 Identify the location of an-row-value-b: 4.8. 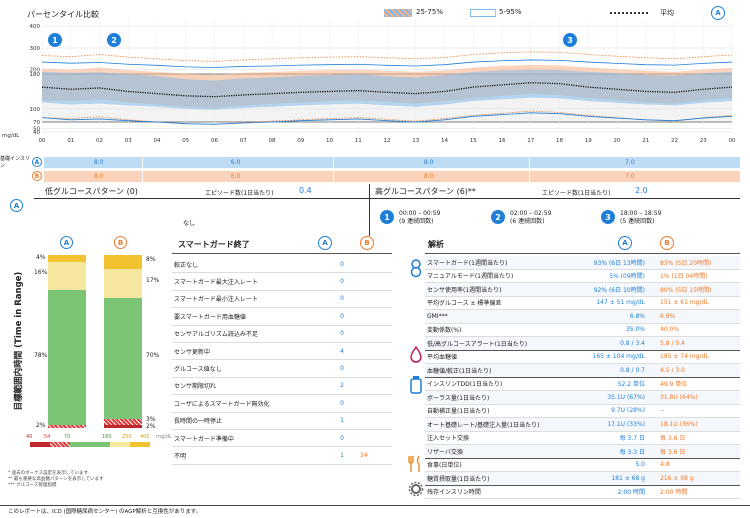
(665, 465).